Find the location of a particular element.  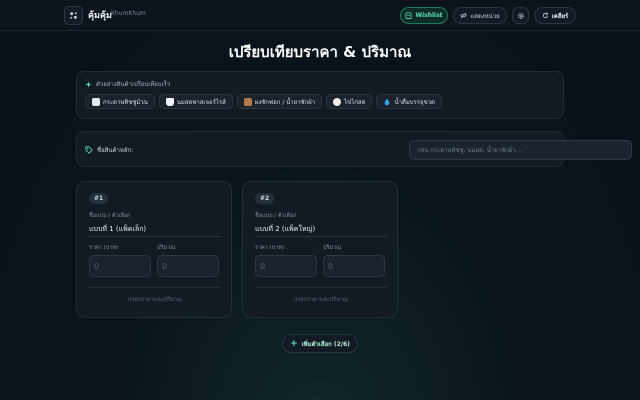

example-chip-milk: นมสดพาสเจอร์ไรส์ is located at coordinates (195, 101).